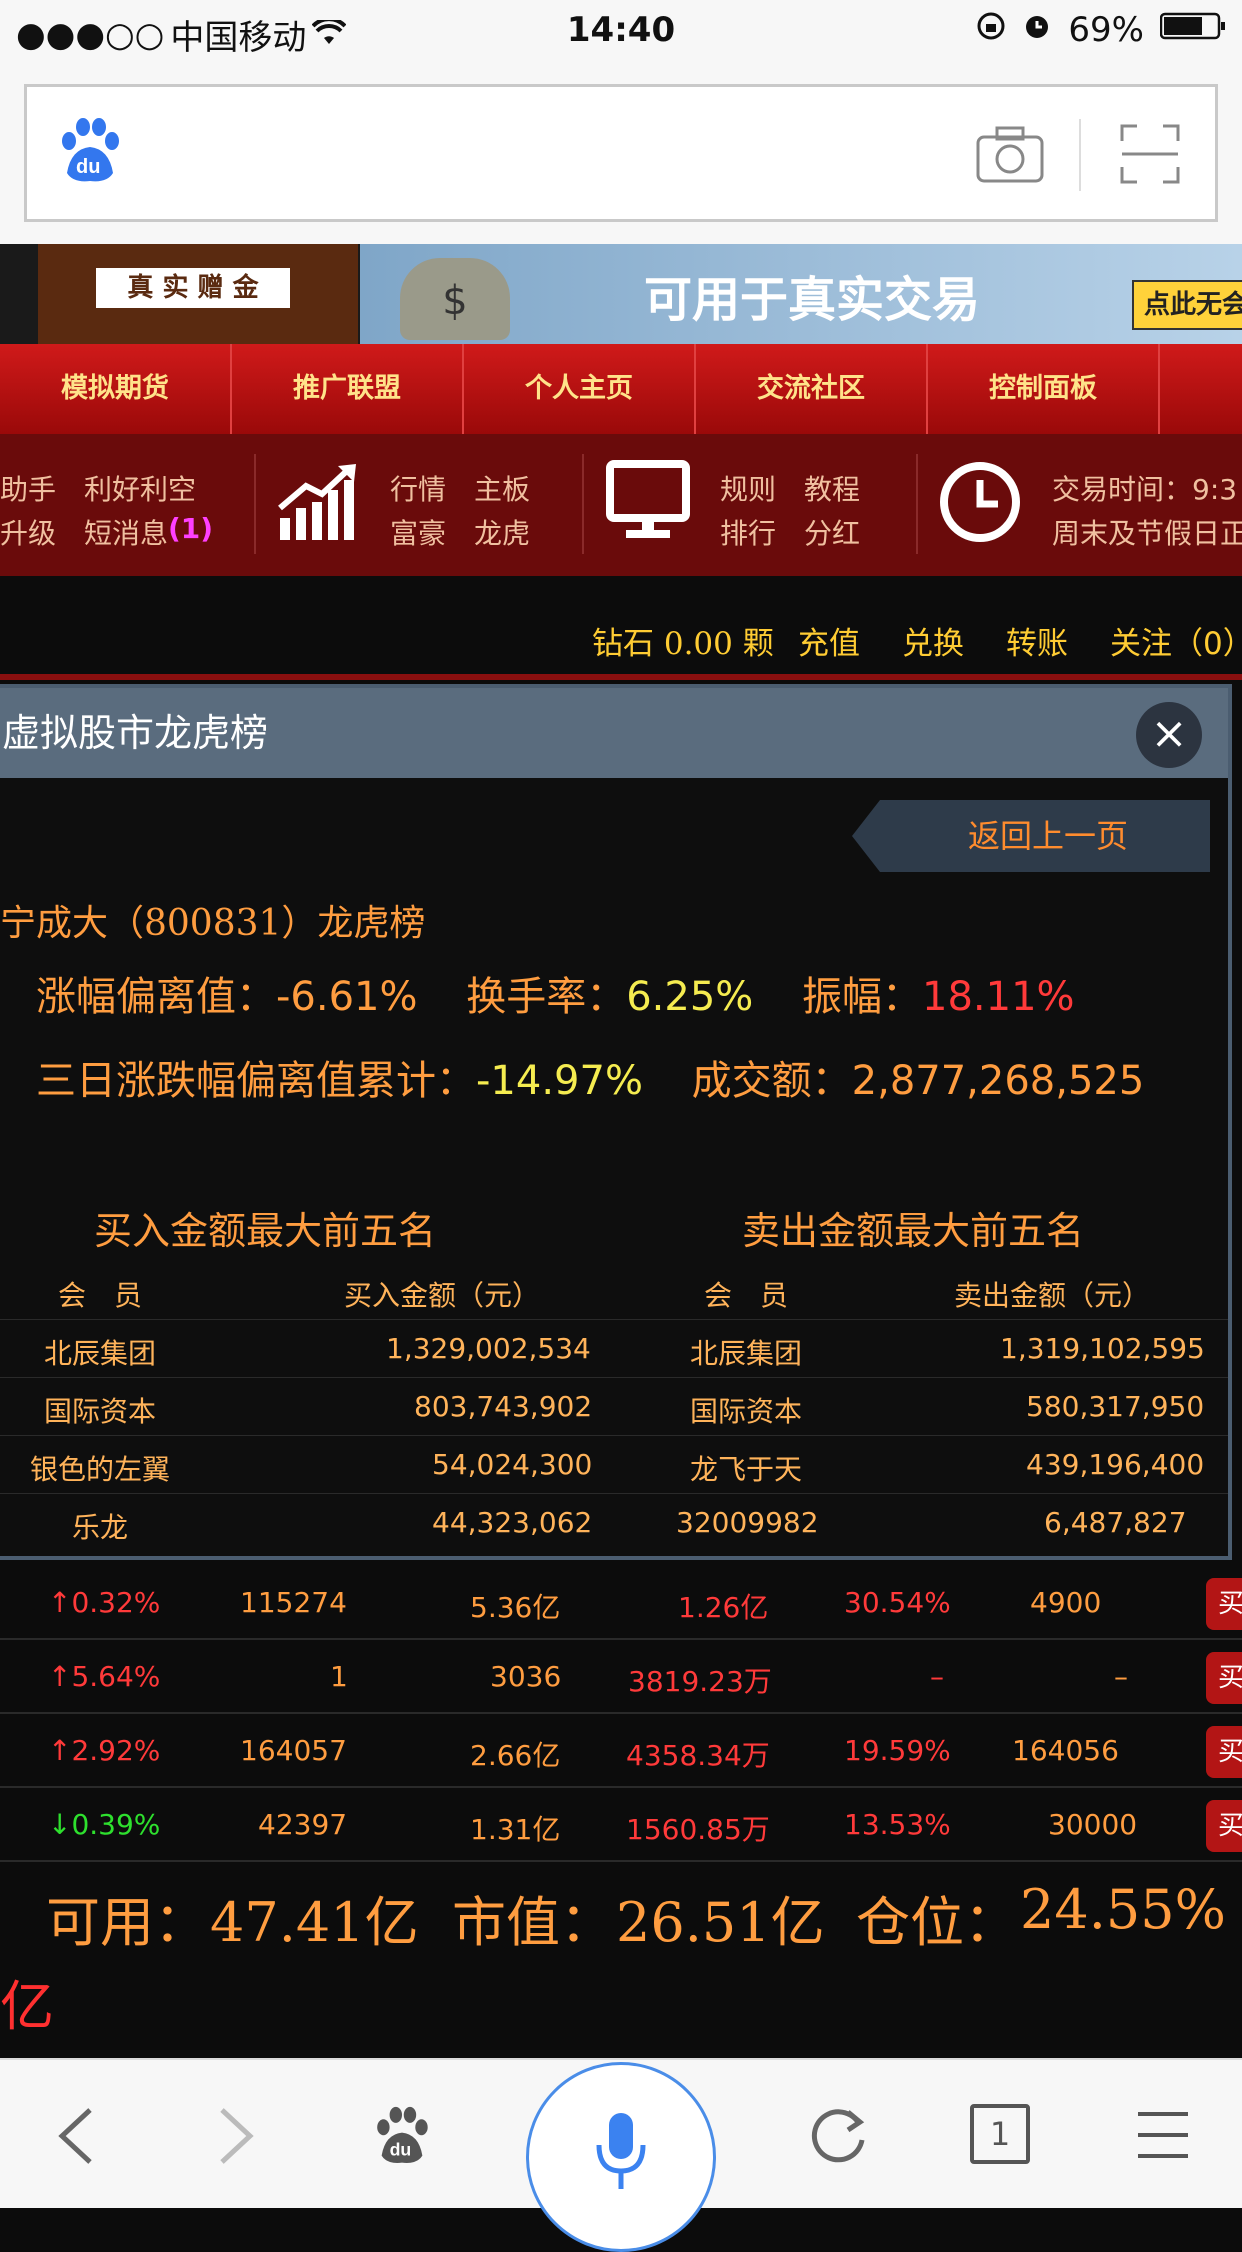 Image resolution: width=1242 pixels, height=2252 pixels. What do you see at coordinates (1010, 156) in the screenshot?
I see `camera-icon` at bounding box center [1010, 156].